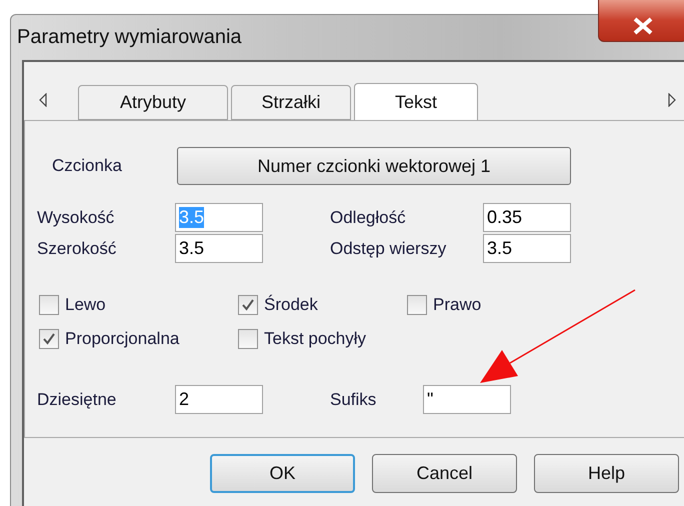  I want to click on close-icon, so click(643, 25).